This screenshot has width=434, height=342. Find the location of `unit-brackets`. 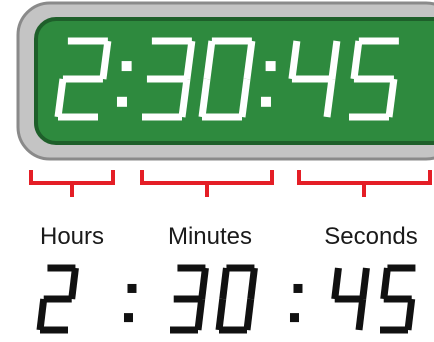

unit-brackets is located at coordinates (230, 183).